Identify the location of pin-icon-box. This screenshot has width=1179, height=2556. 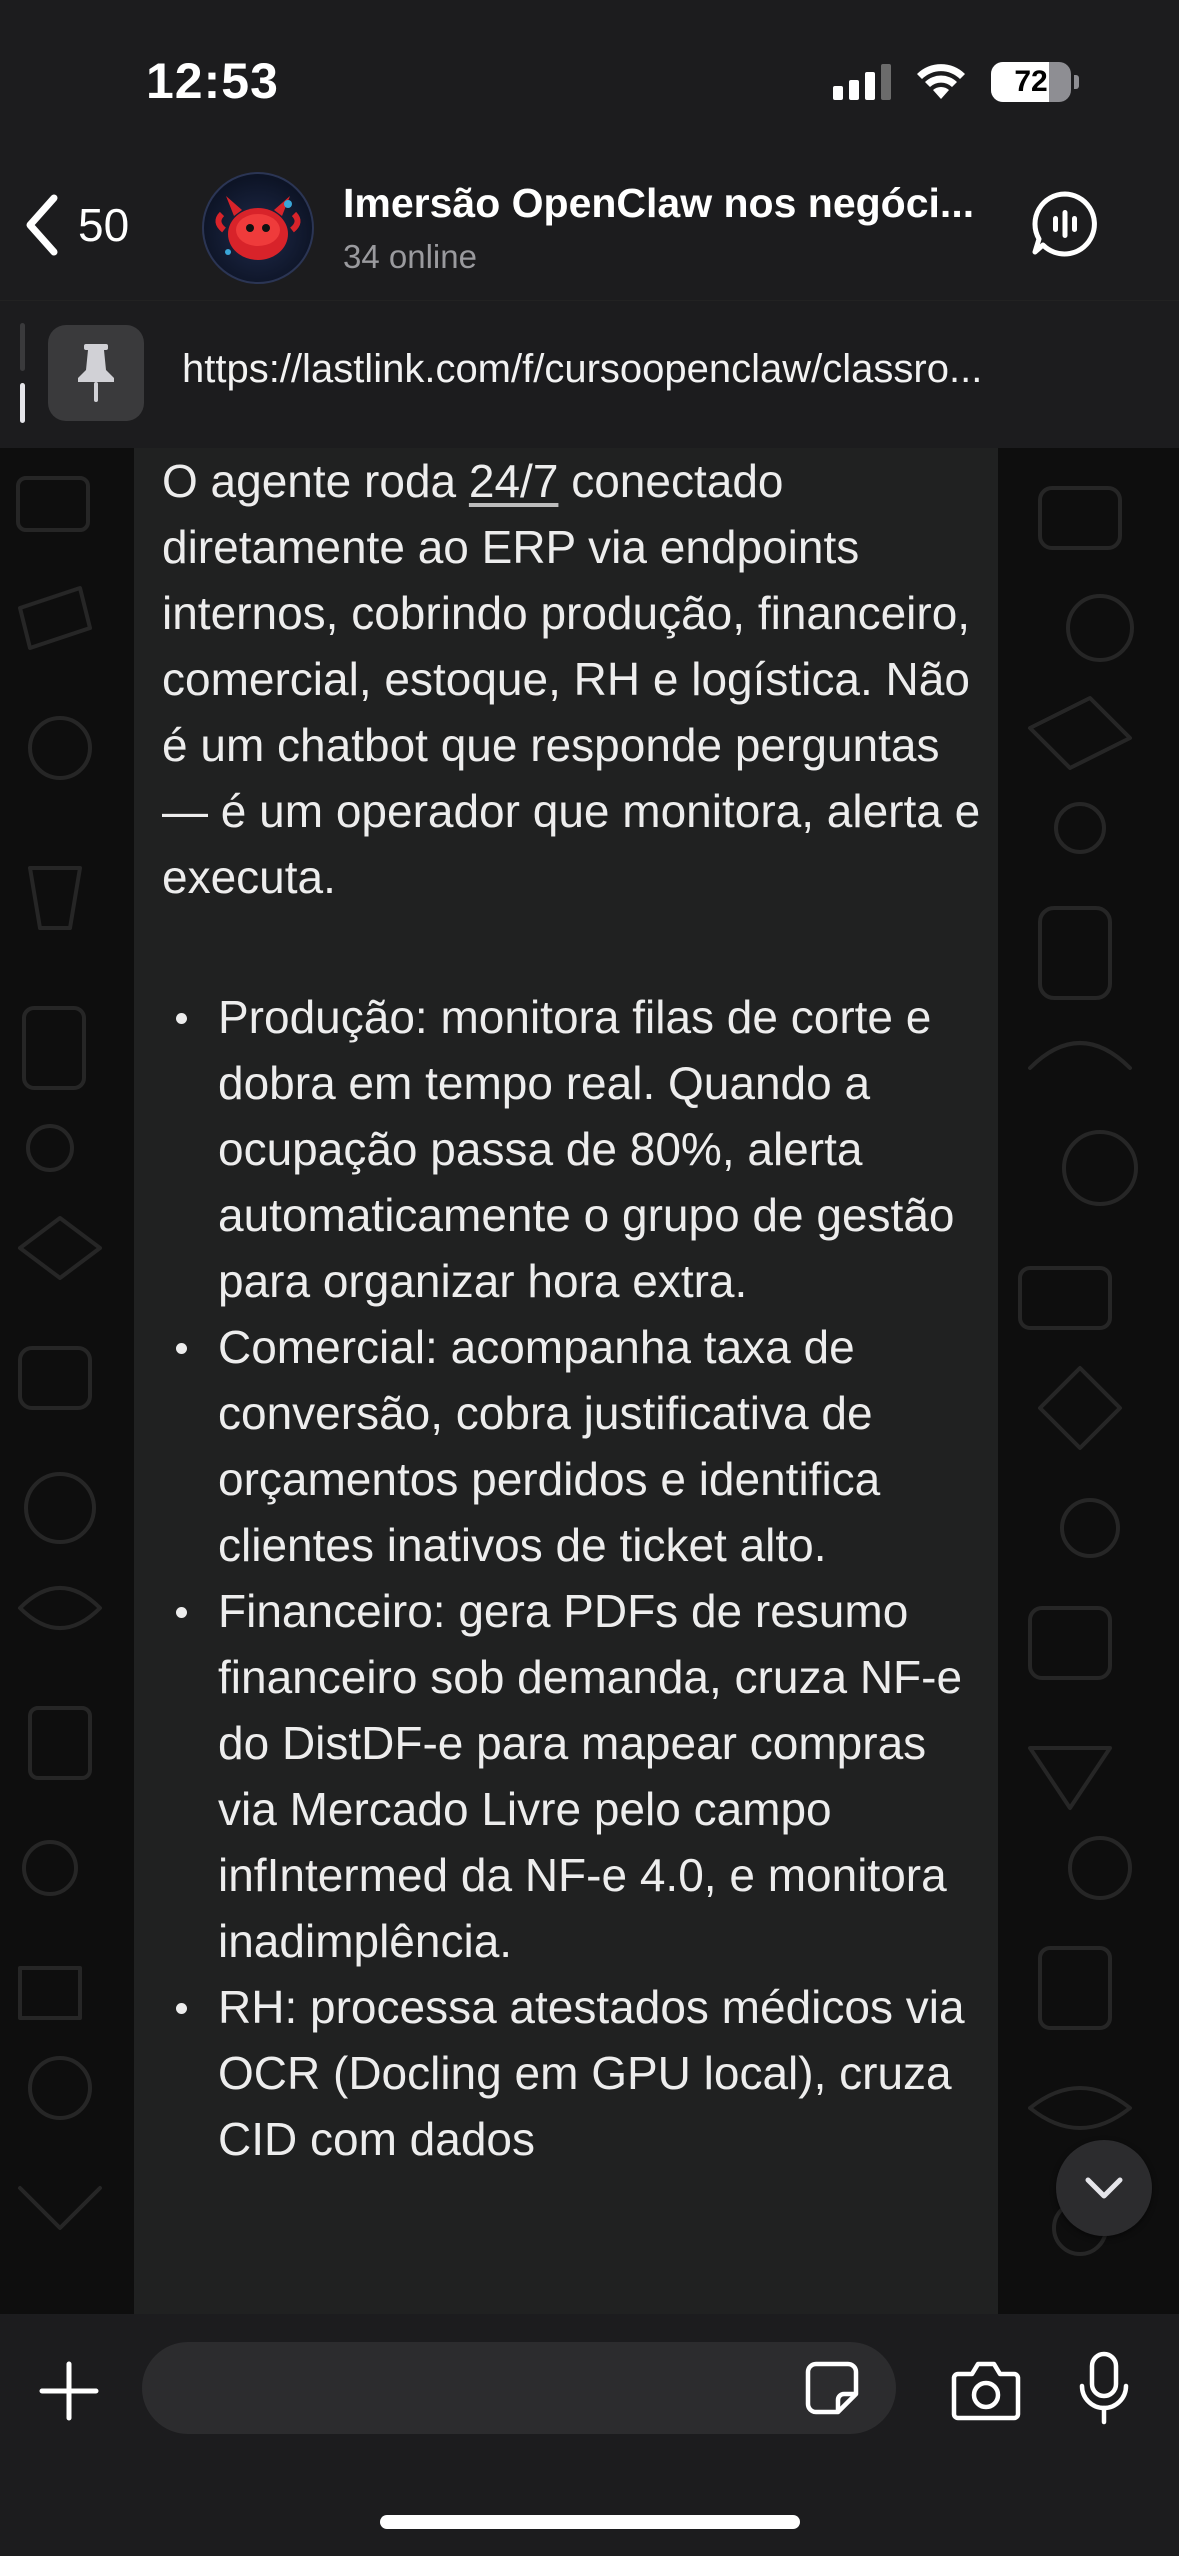
(96, 373).